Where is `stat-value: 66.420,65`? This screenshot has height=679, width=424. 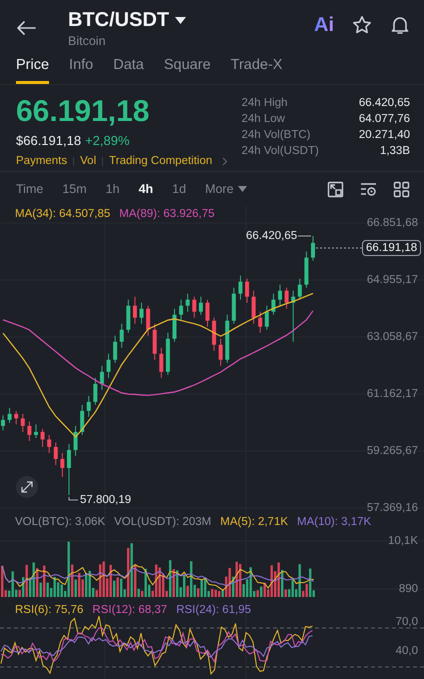
stat-value: 66.420,65 is located at coordinates (384, 103).